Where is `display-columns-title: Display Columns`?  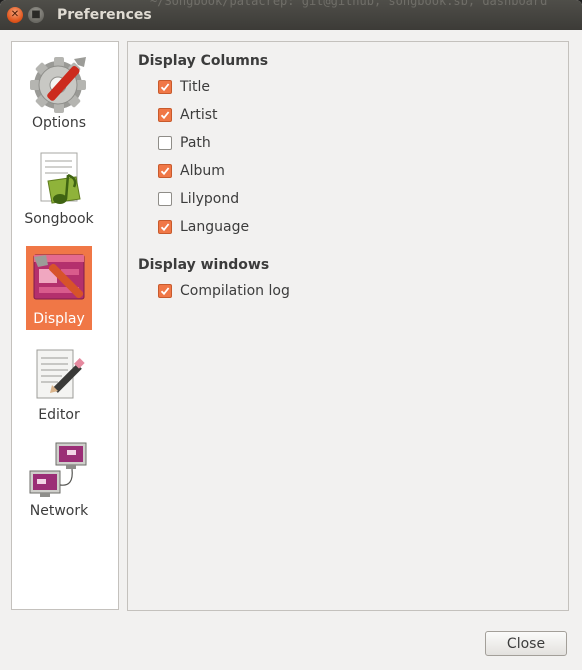
display-columns-title: Display Columns is located at coordinates (203, 61).